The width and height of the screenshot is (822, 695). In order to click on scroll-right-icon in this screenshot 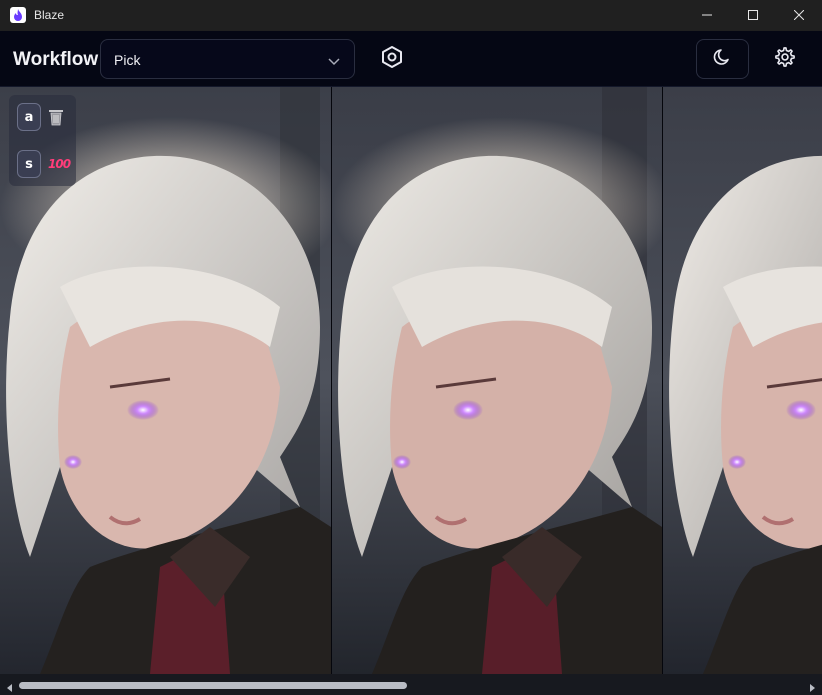, I will do `click(812, 686)`.